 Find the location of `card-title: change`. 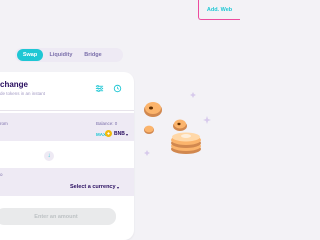

card-title: change is located at coordinates (14, 84).